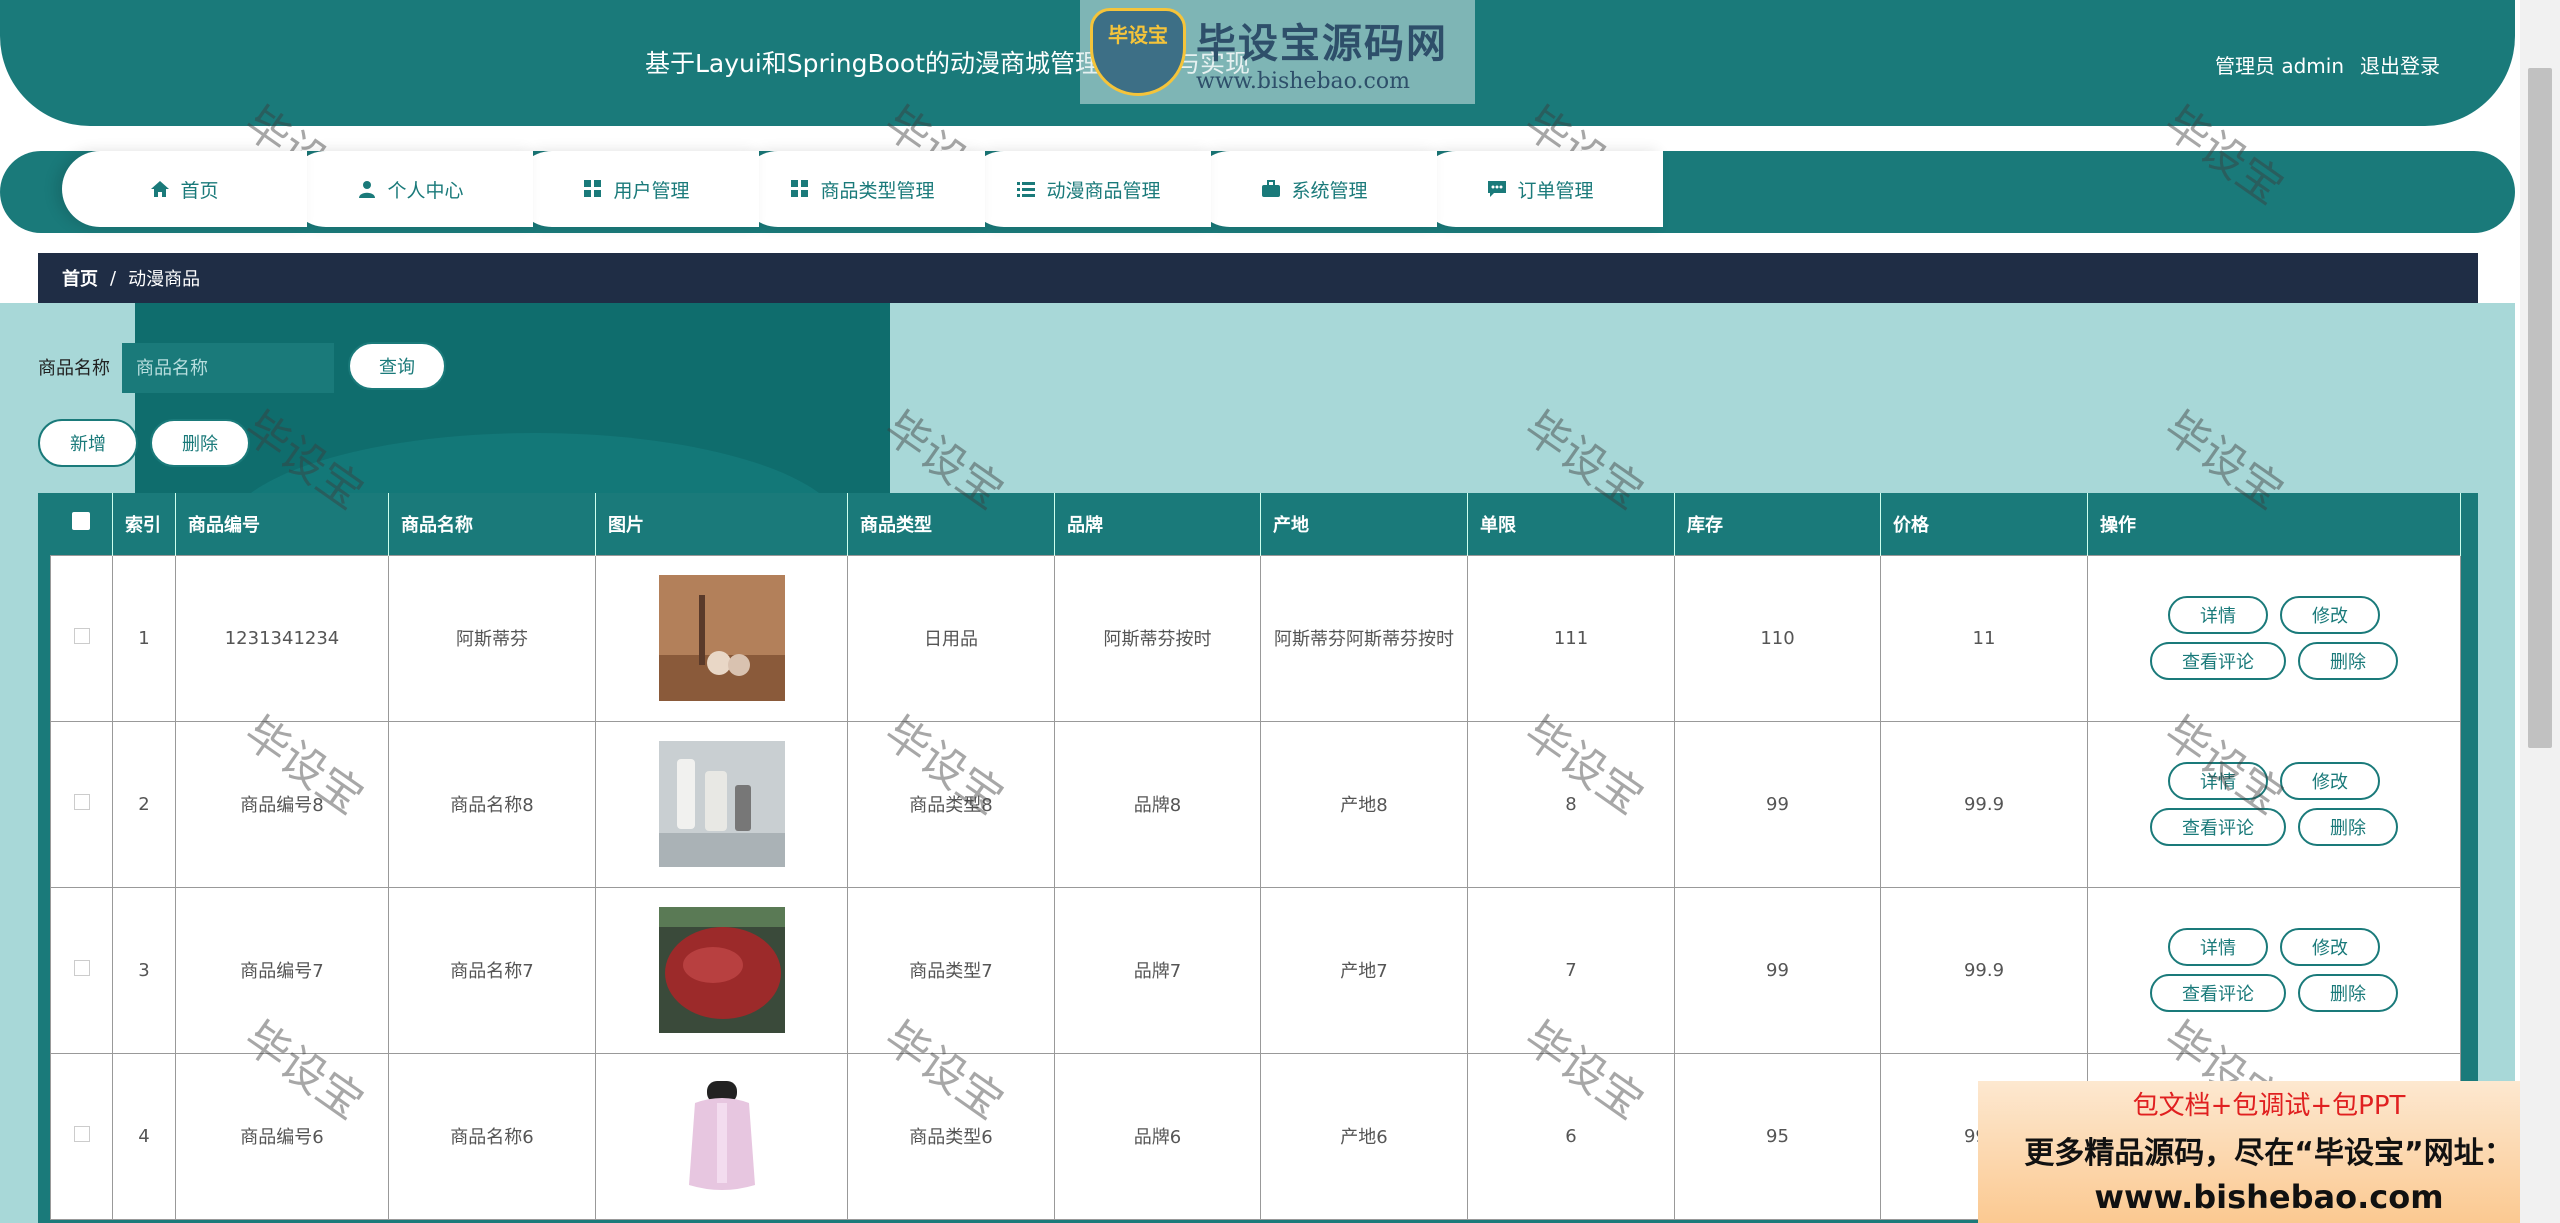 The height and width of the screenshot is (1223, 2560). Describe the element at coordinates (228, 368) in the screenshot. I see `search-input` at that location.